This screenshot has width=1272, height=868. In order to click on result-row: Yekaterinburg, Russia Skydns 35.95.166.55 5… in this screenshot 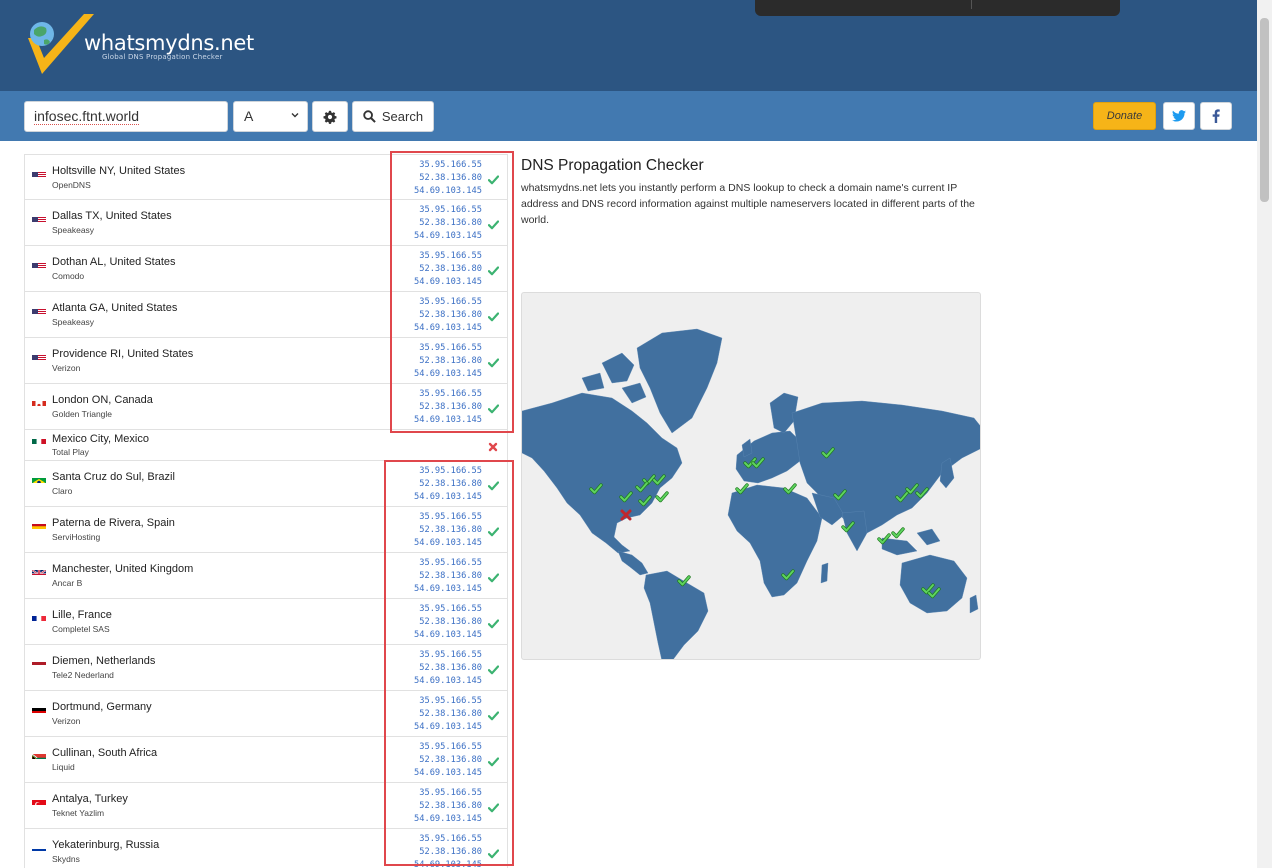, I will do `click(266, 848)`.